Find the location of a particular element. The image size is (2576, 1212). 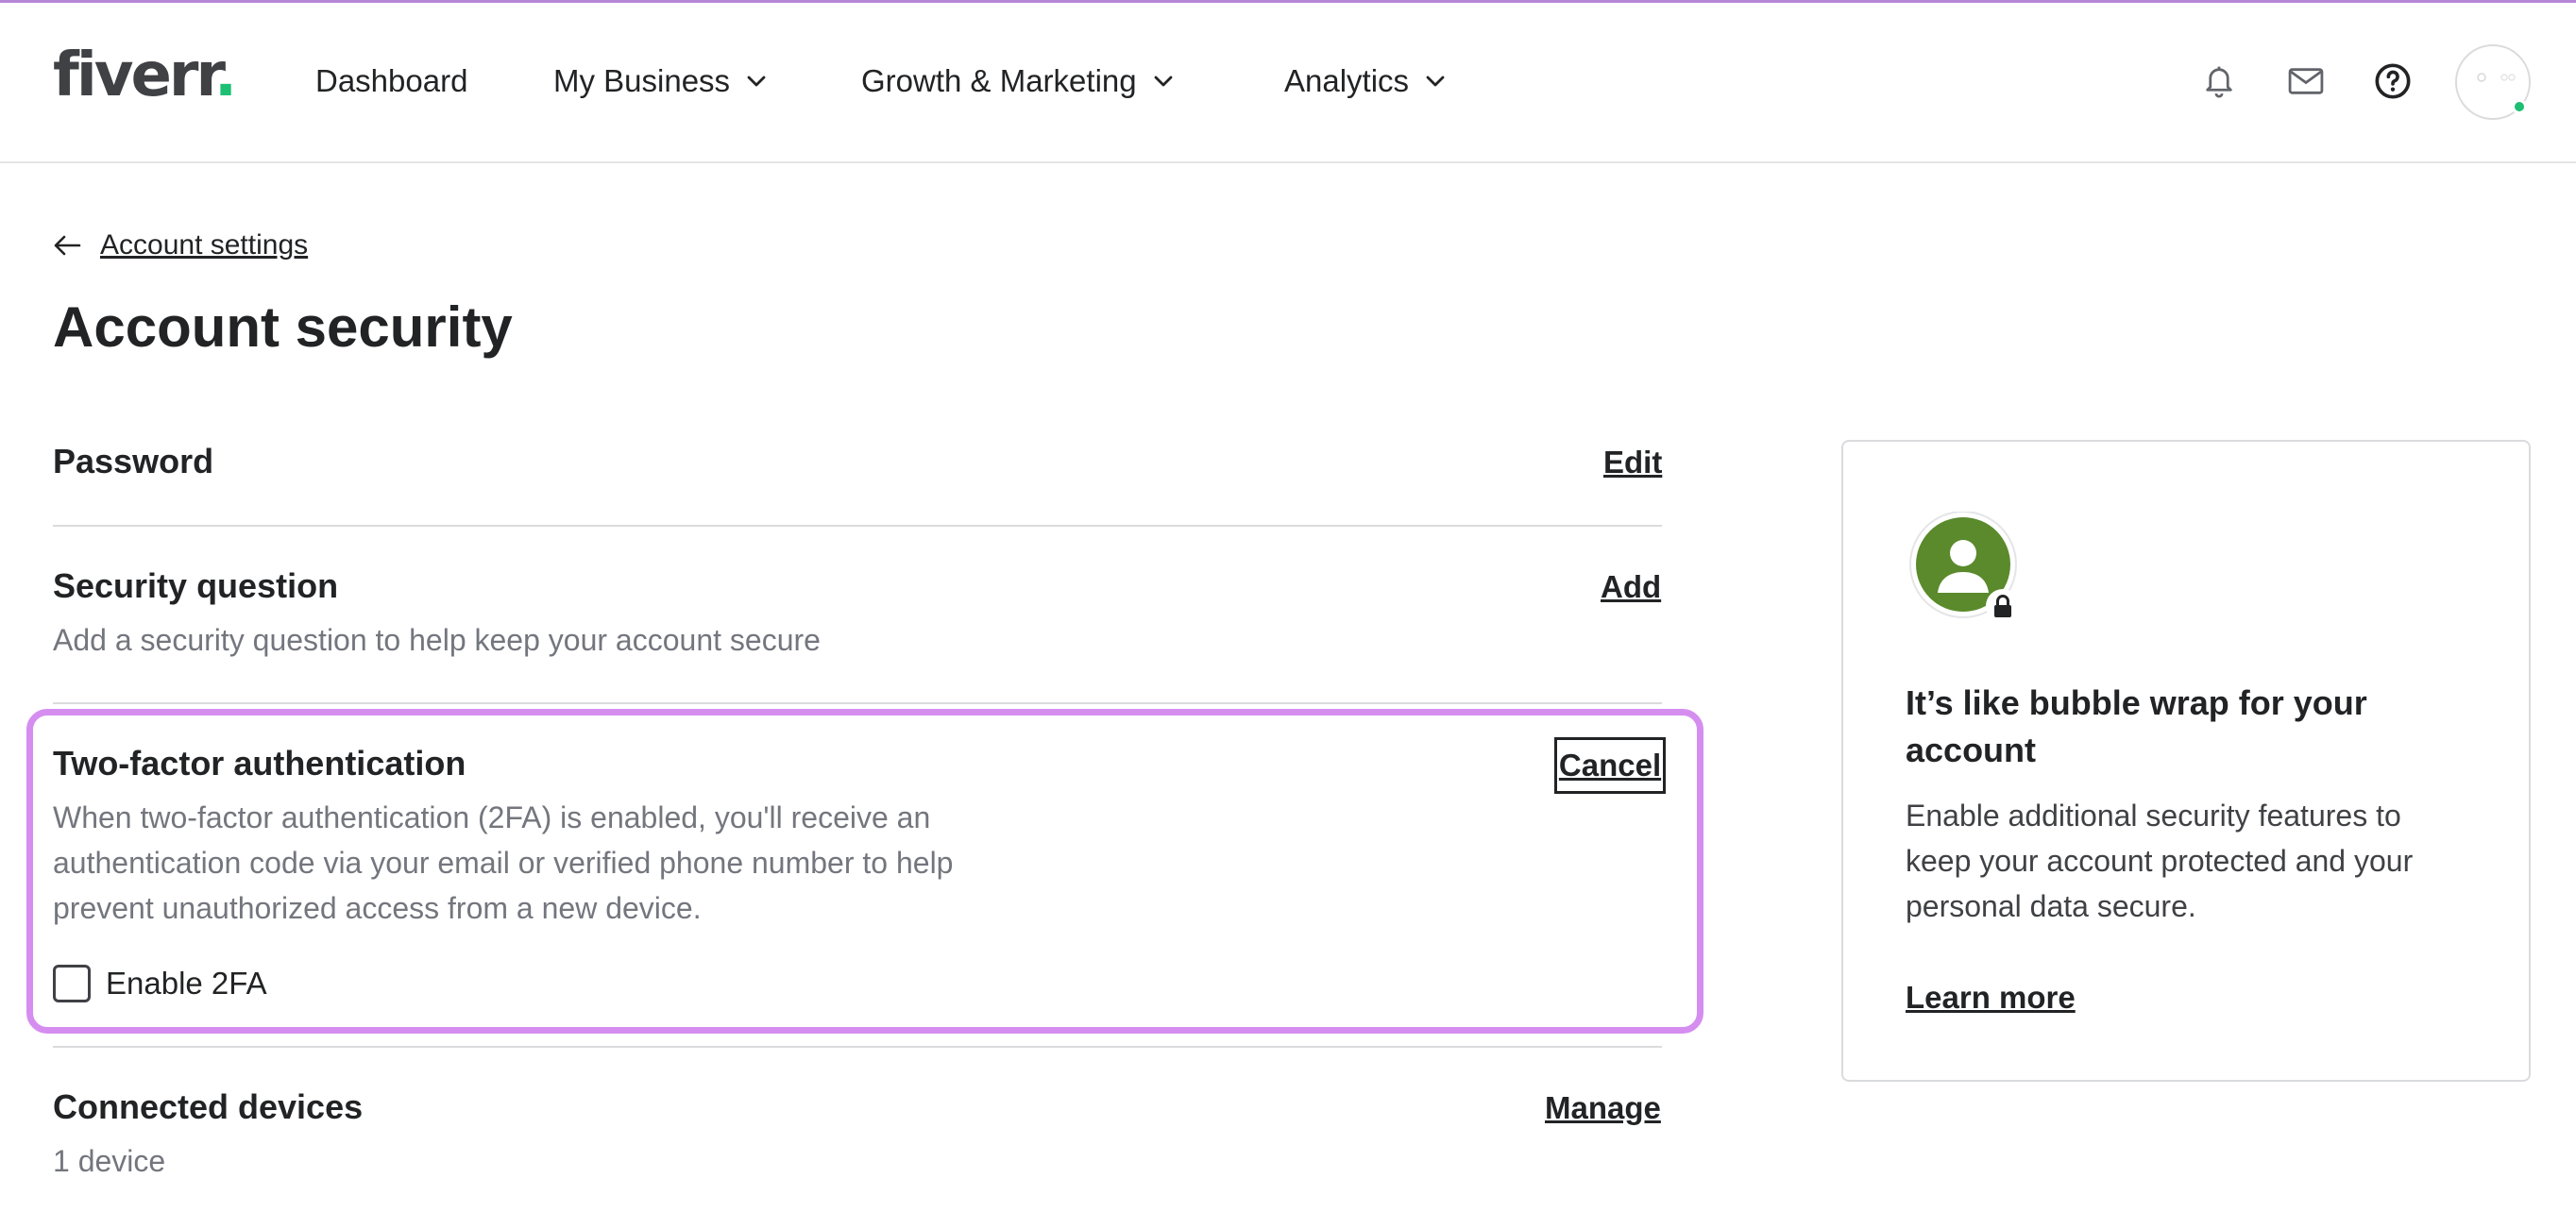

card-title: It’s like bubble wrap for your account is located at coordinates (2189, 727).